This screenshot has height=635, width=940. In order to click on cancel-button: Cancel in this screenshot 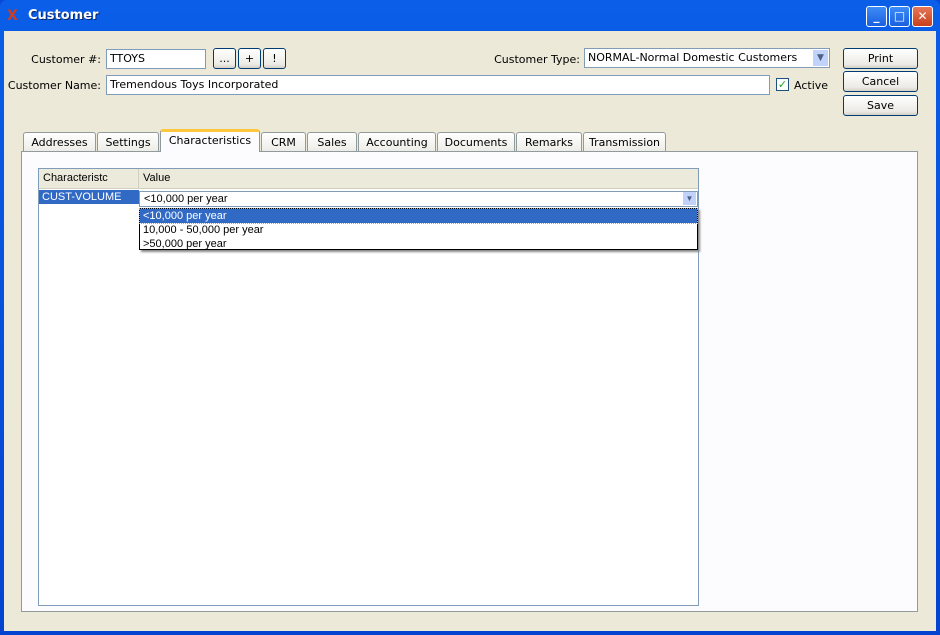, I will do `click(880, 81)`.